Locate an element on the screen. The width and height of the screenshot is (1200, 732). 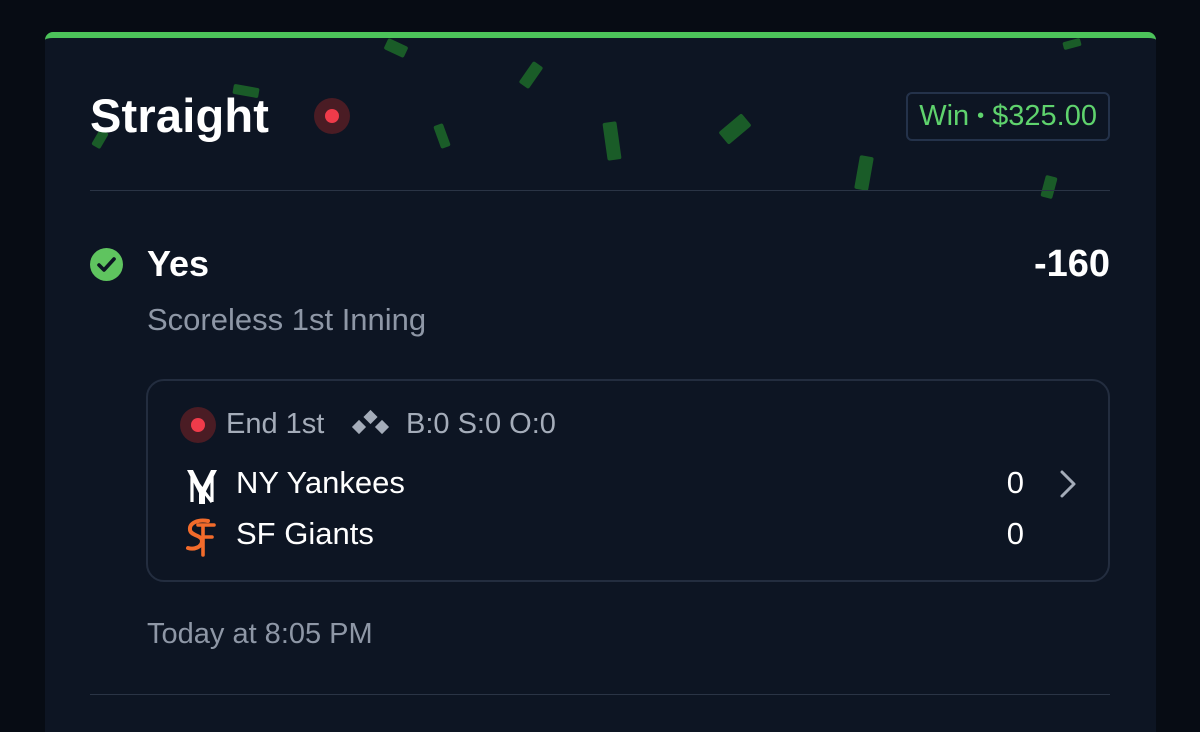
payout-amount: $325.00 is located at coordinates (1044, 116).